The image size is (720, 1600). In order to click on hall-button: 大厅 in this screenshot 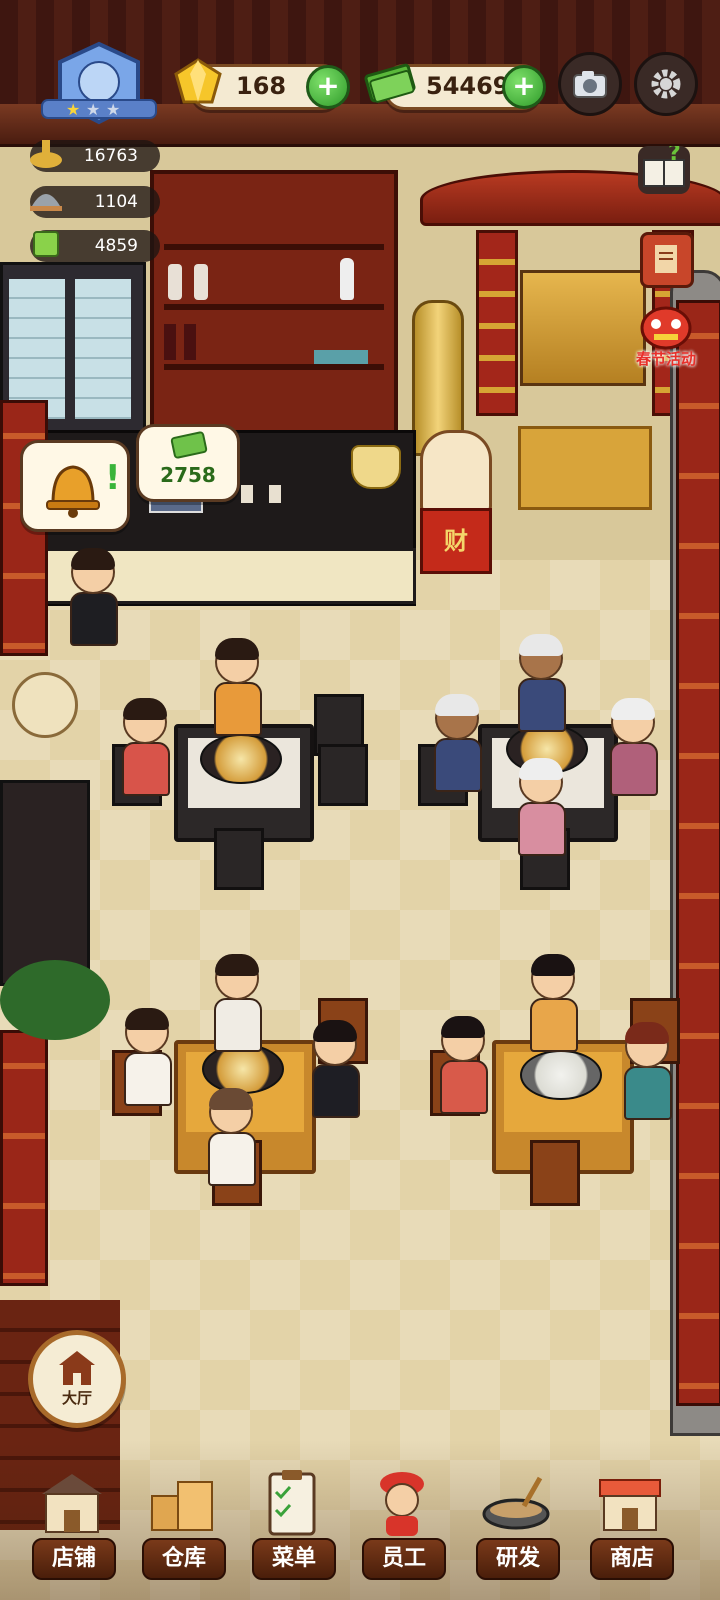, I will do `click(77, 1379)`.